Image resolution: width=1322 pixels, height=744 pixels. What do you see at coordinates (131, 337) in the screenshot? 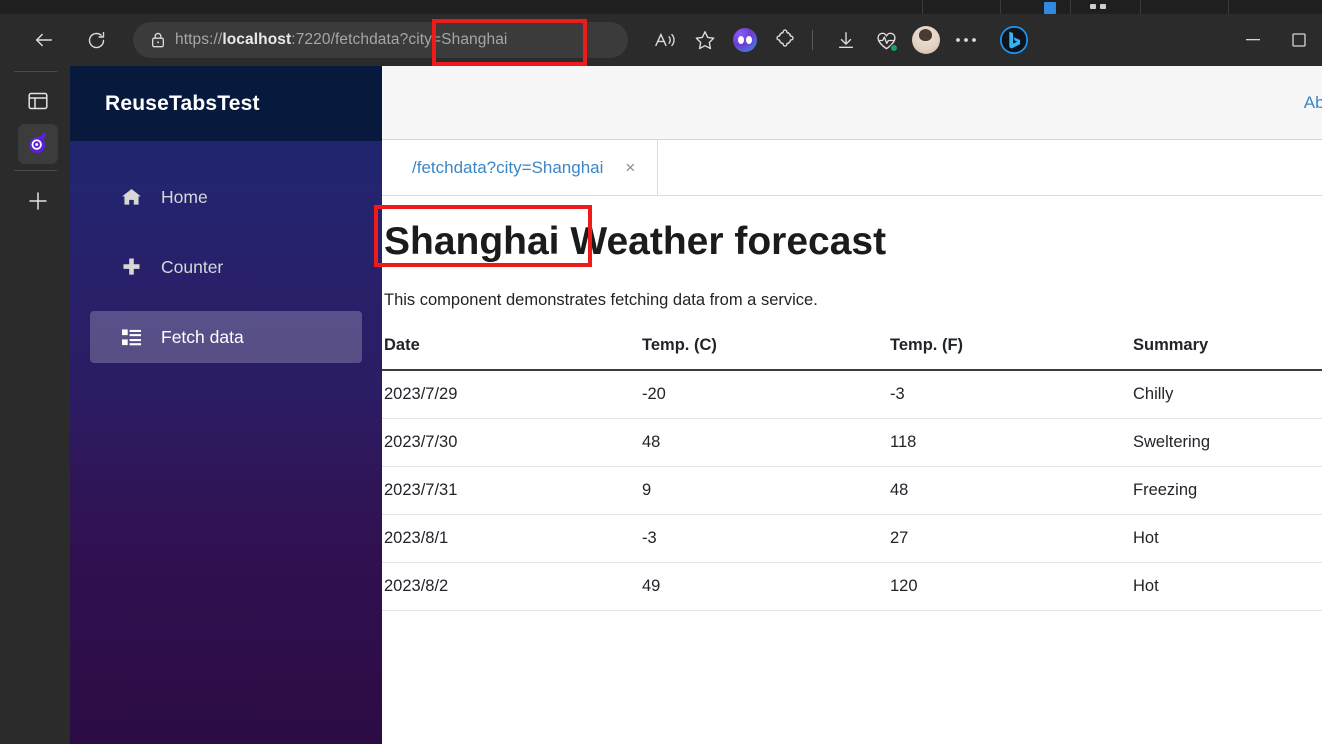
I see `list-icon` at bounding box center [131, 337].